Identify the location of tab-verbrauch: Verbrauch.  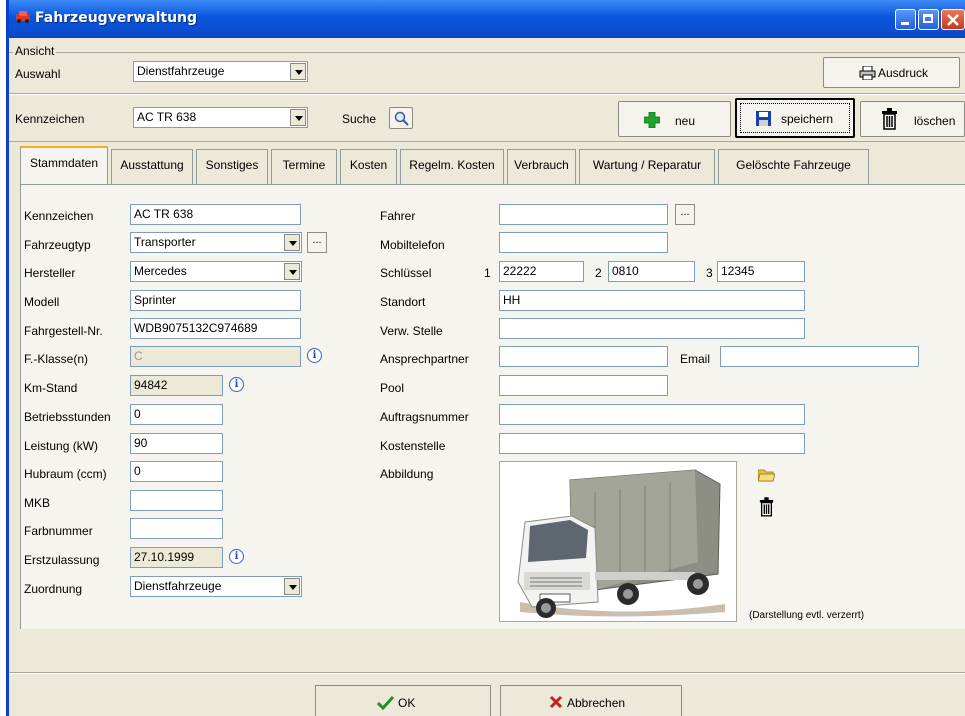
(541, 166).